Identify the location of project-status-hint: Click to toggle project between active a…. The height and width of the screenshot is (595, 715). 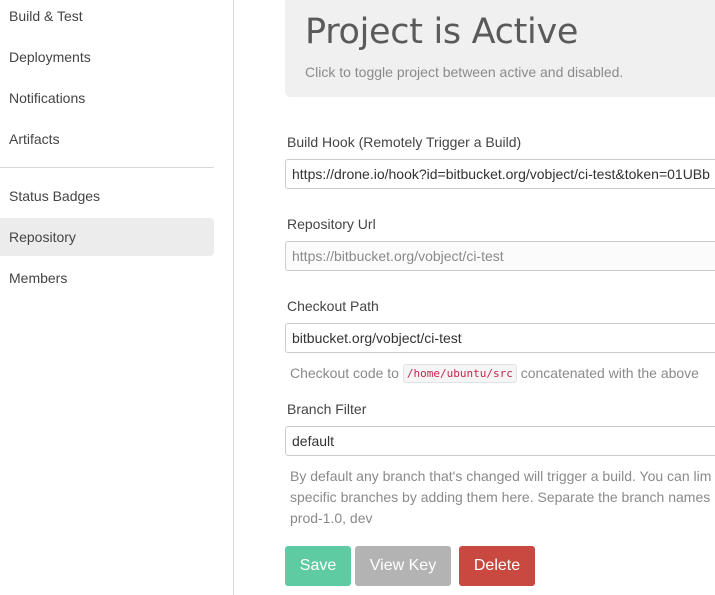
(464, 72).